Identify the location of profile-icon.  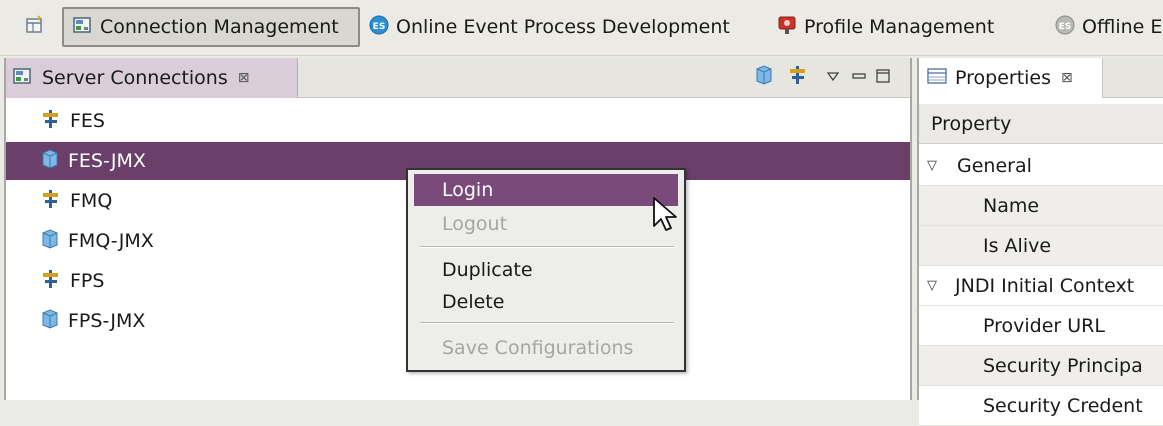
(787, 27).